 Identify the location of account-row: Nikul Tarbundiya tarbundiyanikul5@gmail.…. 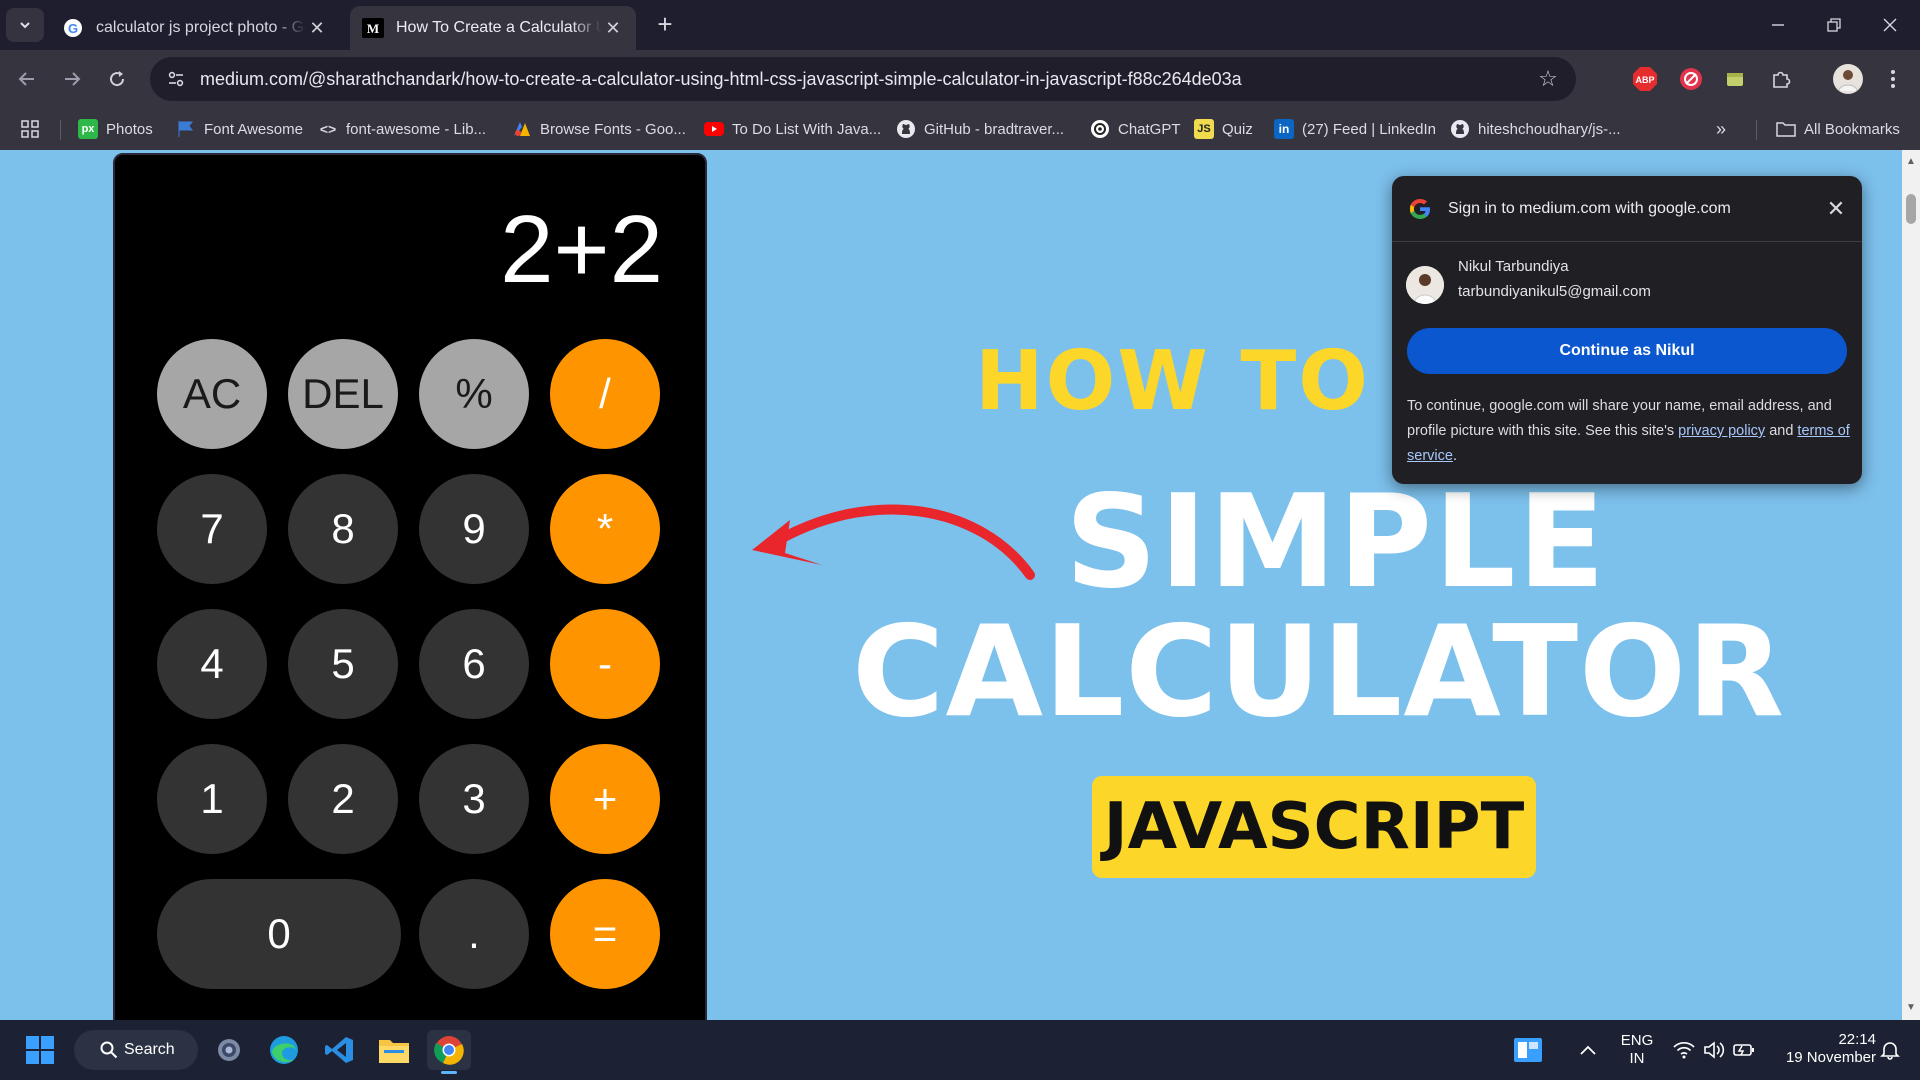
(1528, 281).